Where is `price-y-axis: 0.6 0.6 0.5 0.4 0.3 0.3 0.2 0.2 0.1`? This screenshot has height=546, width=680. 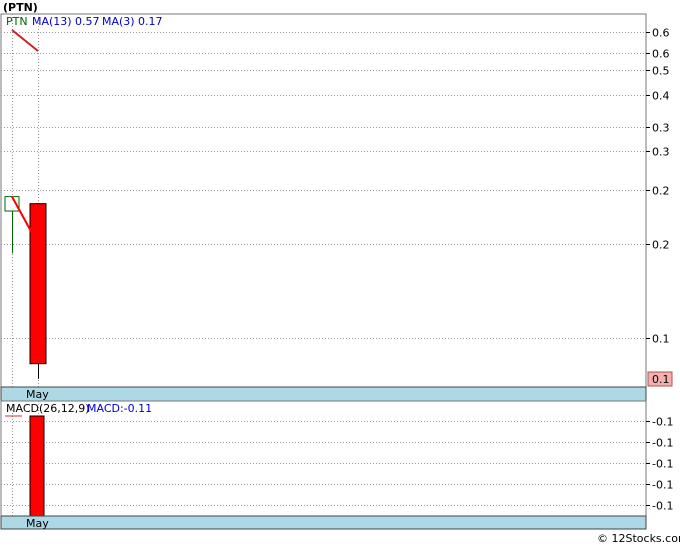 price-y-axis: 0.6 0.6 0.5 0.4 0.3 0.3 0.2 0.2 0.1 is located at coordinates (658, 186).